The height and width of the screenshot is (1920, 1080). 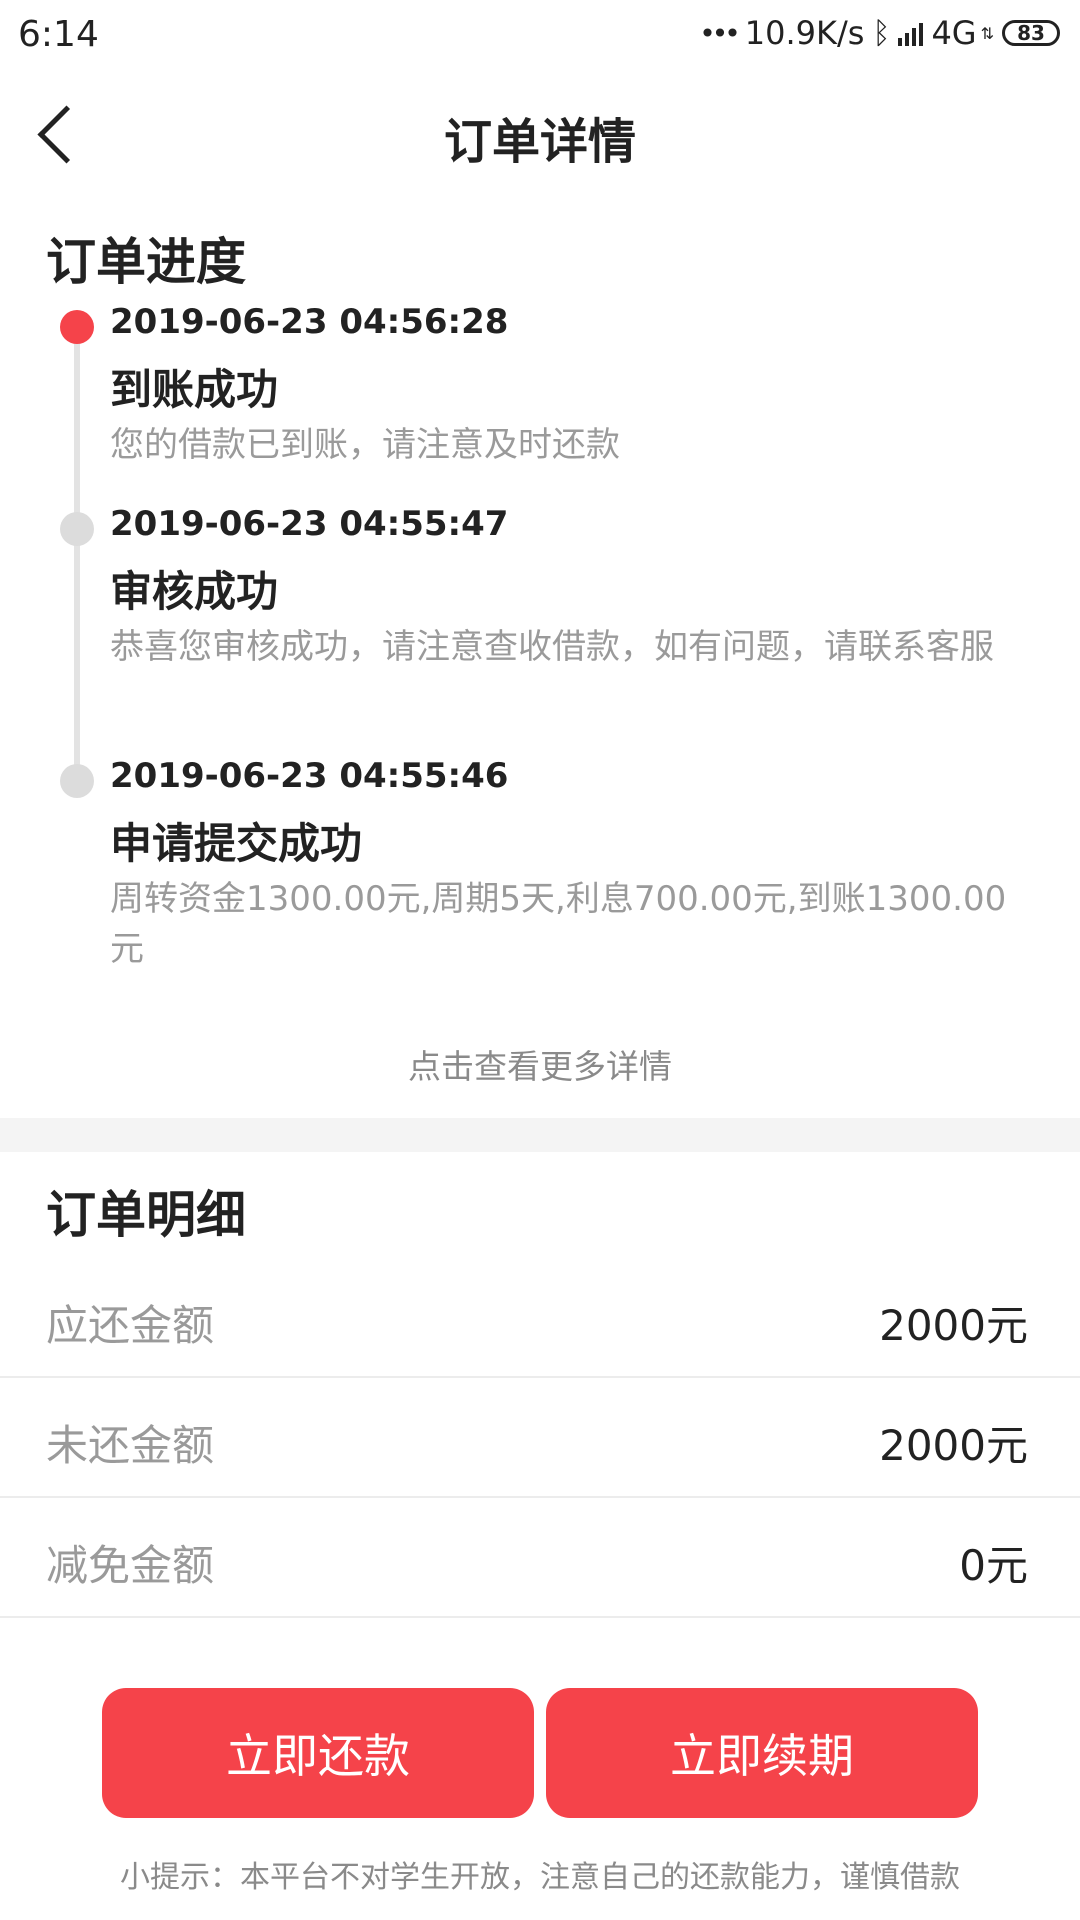 I want to click on network-speed: 10.9K/s, so click(x=804, y=33).